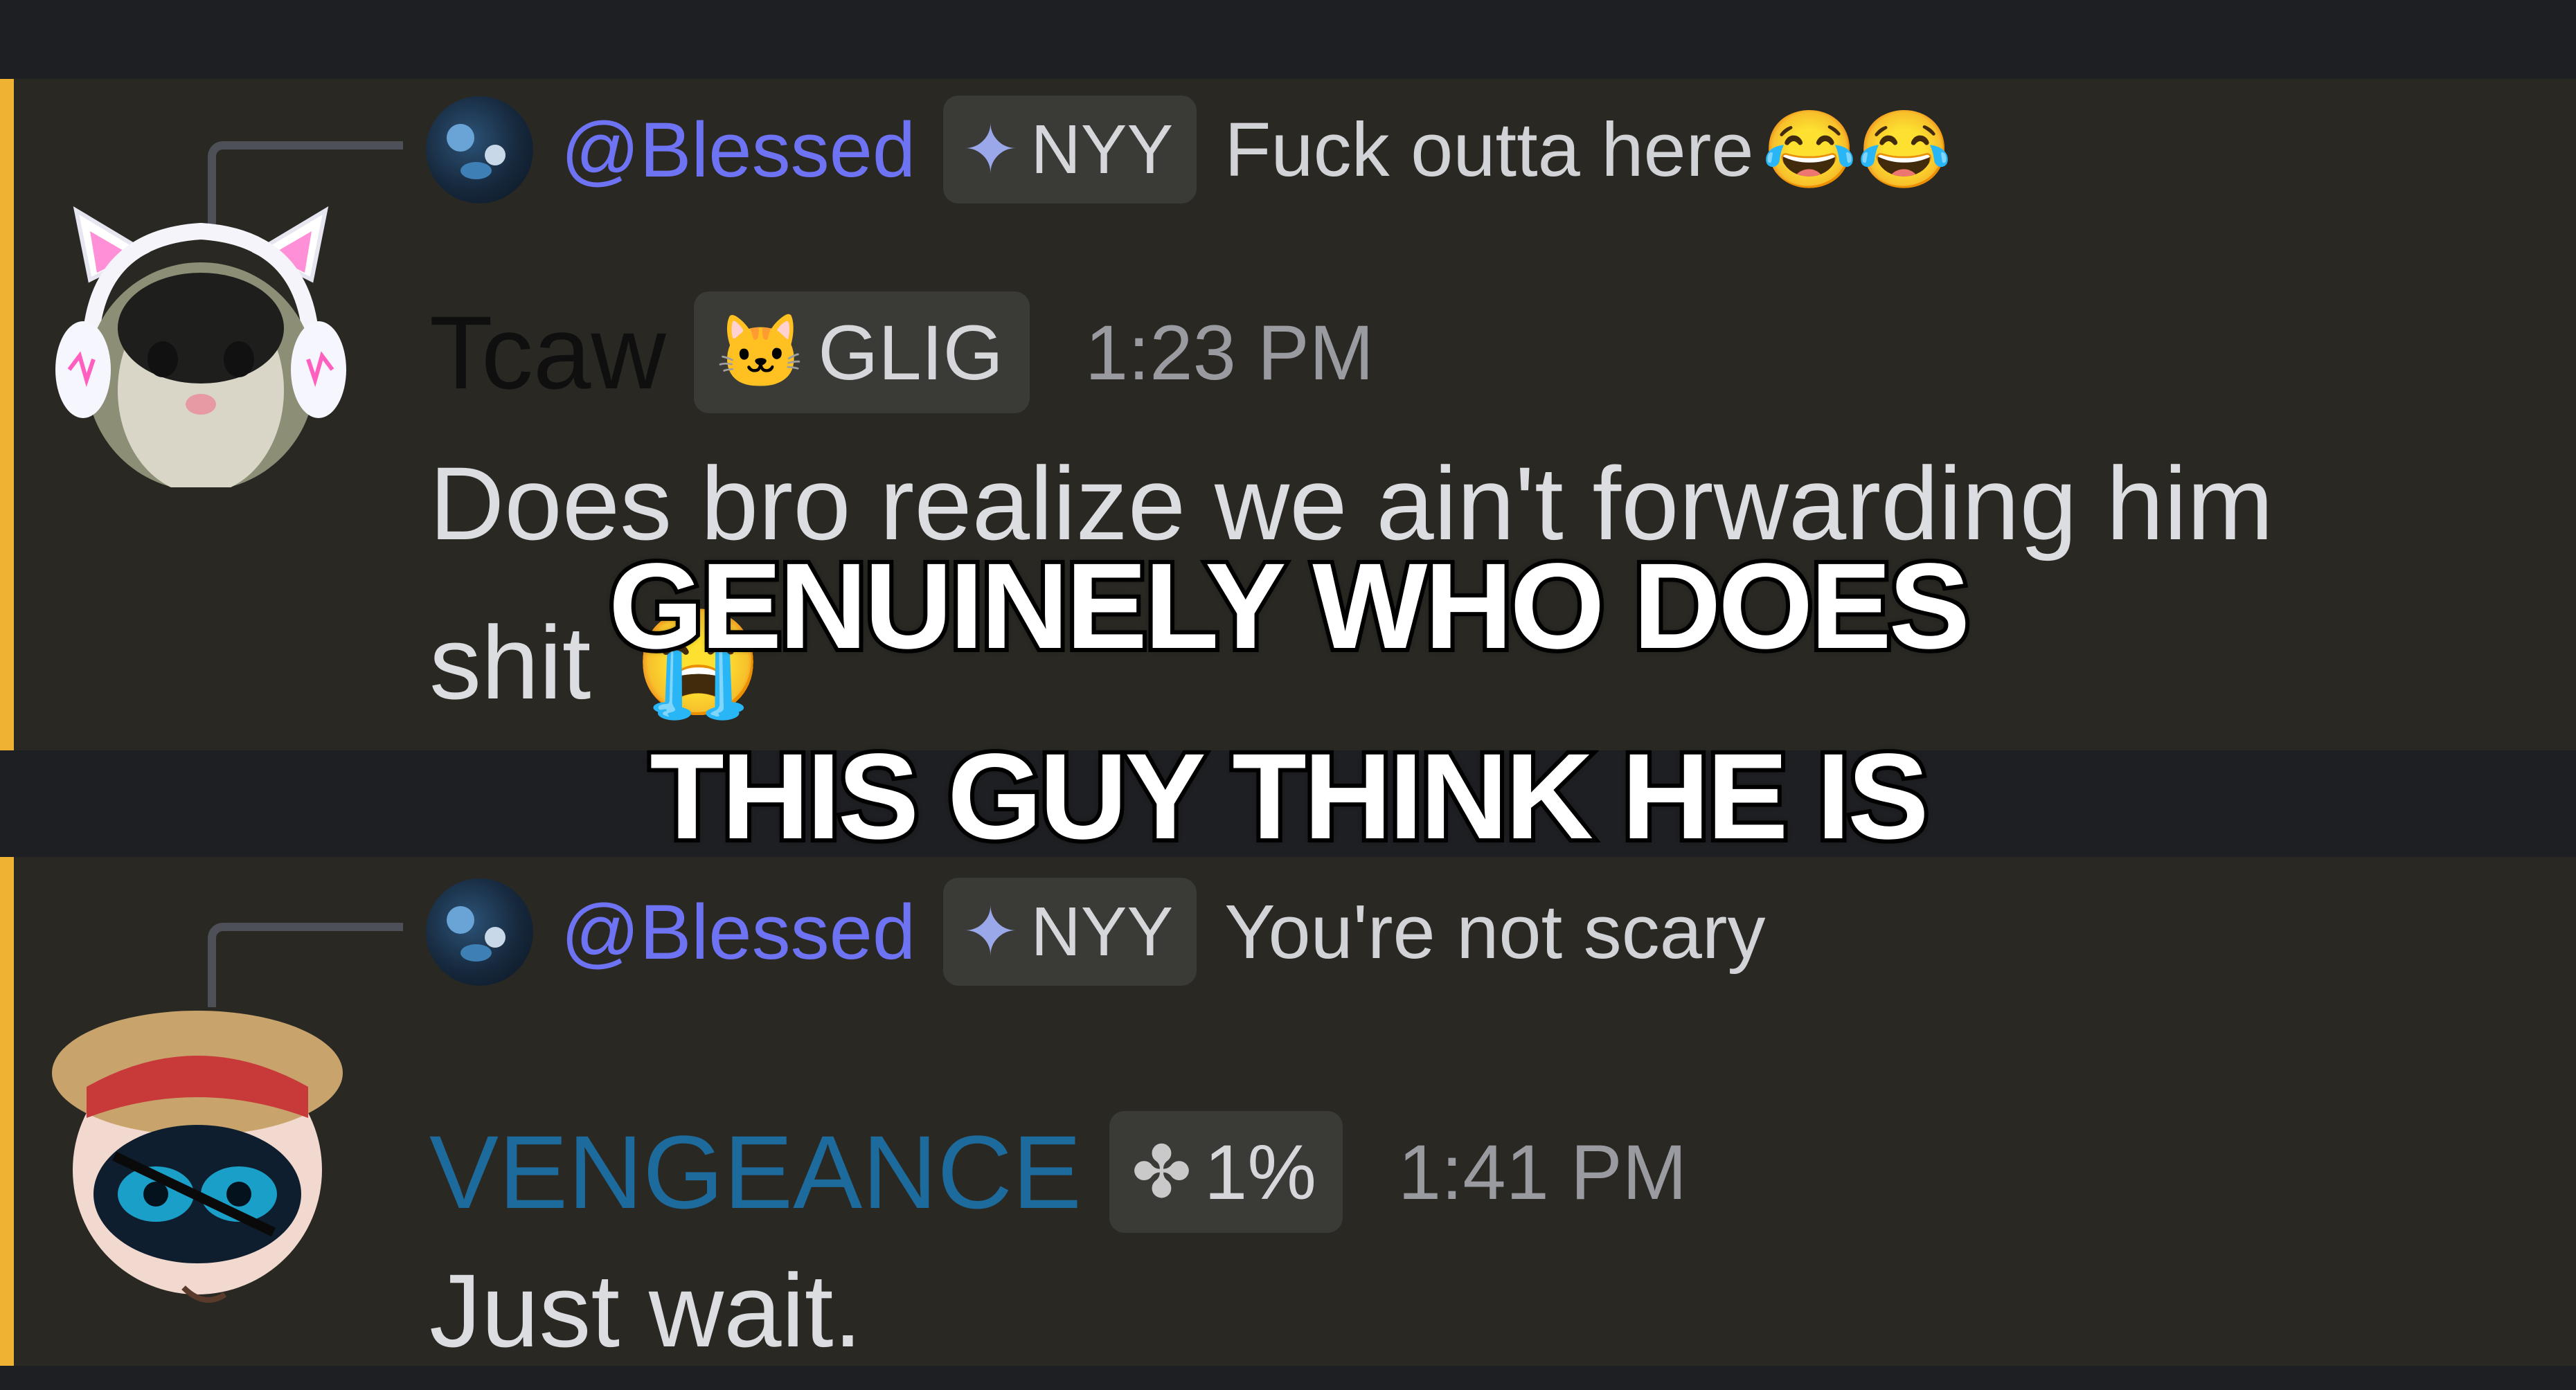 This screenshot has width=2576, height=1390. I want to click on guild-tag: ✤ 1%, so click(1226, 1172).